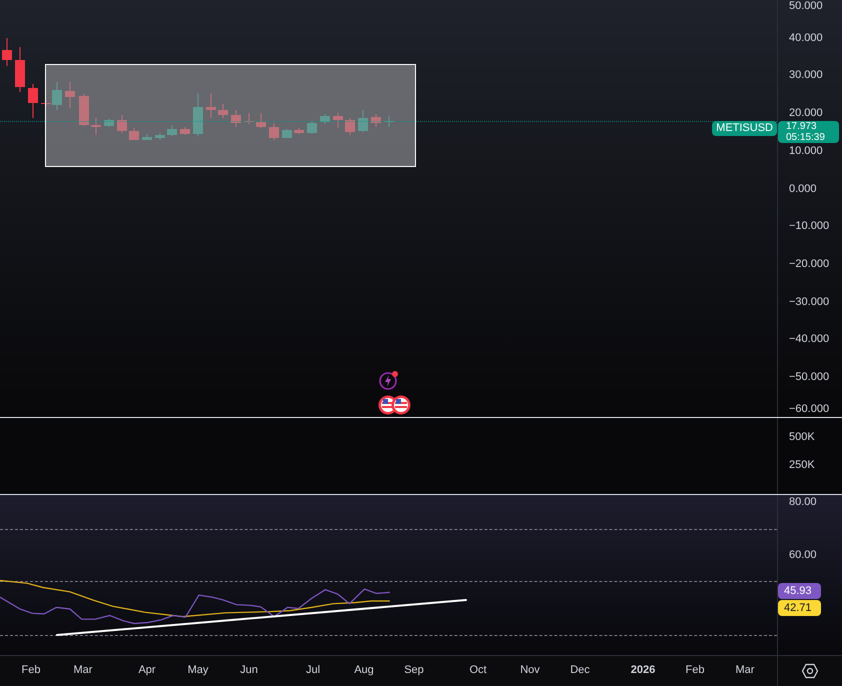 The width and height of the screenshot is (842, 686). I want to click on flag-event-icon, so click(395, 405).